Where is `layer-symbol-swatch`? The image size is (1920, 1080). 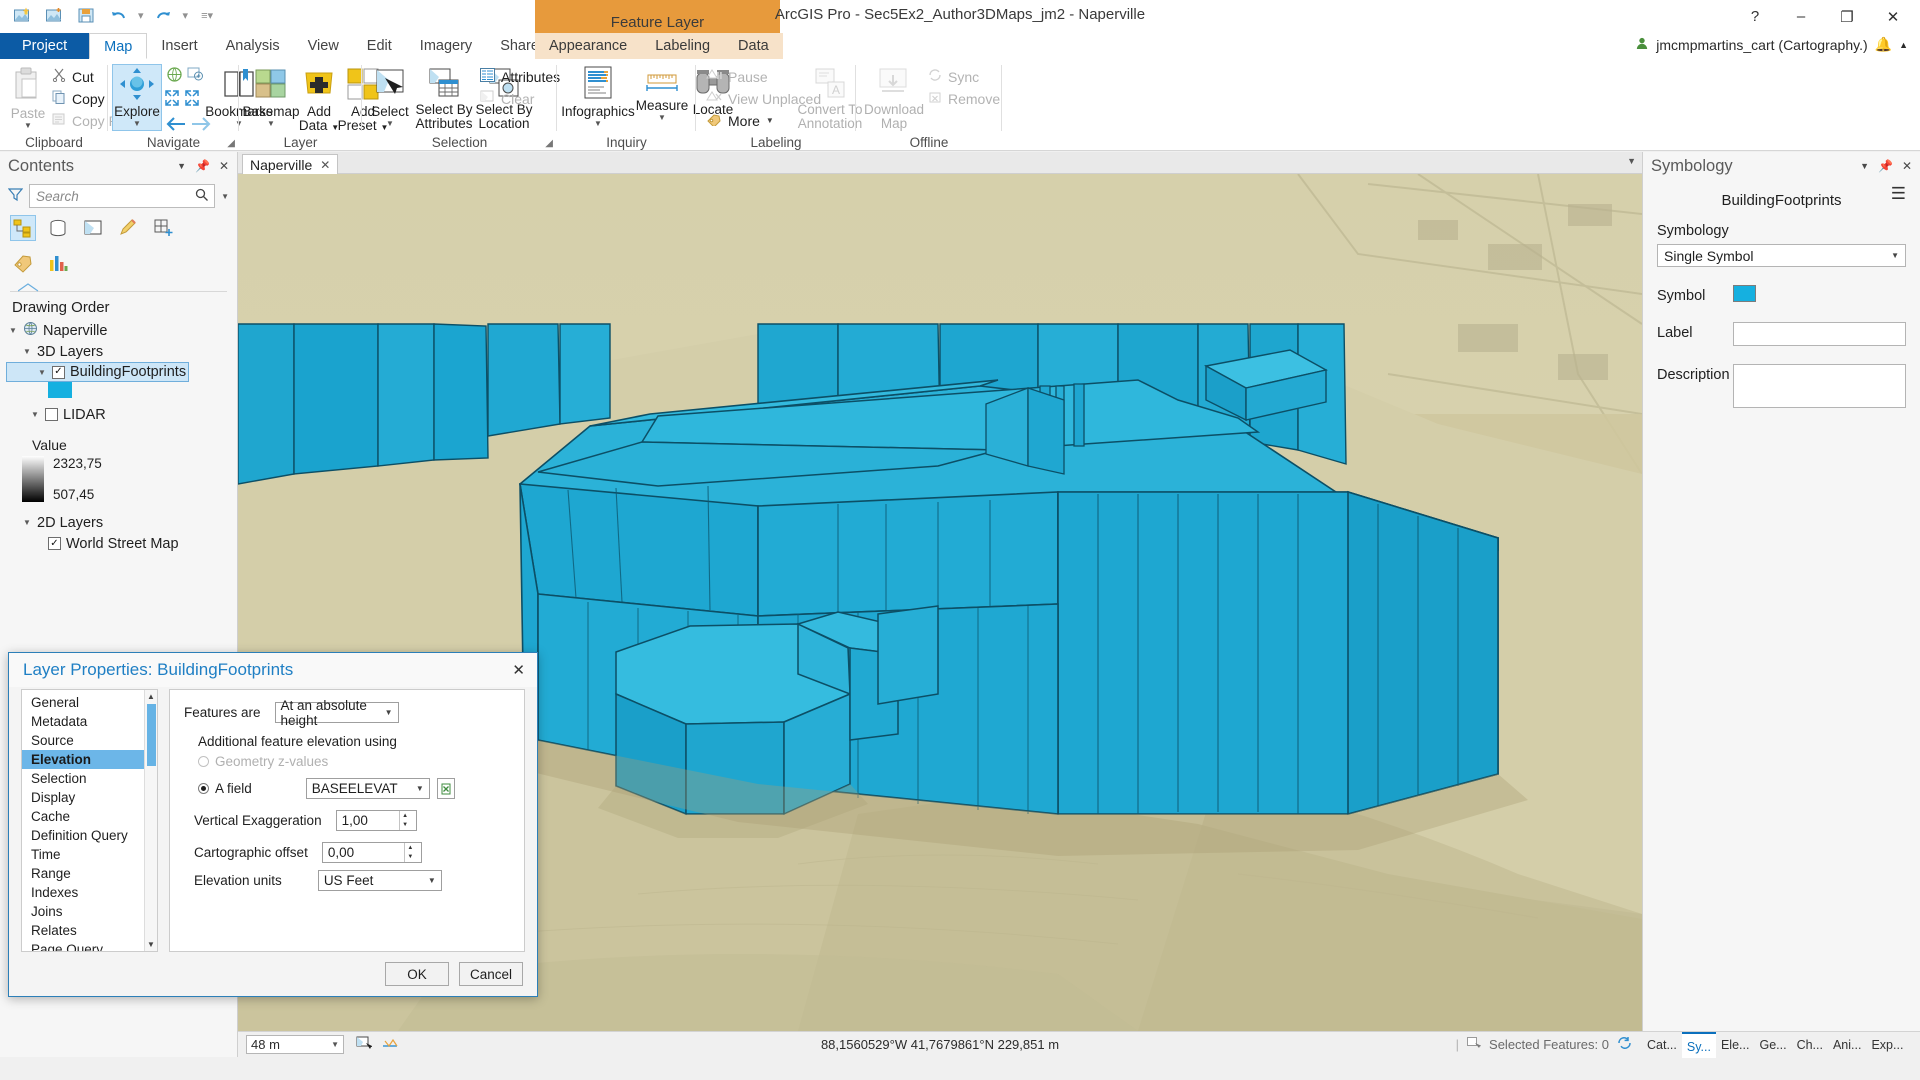 layer-symbol-swatch is located at coordinates (60, 390).